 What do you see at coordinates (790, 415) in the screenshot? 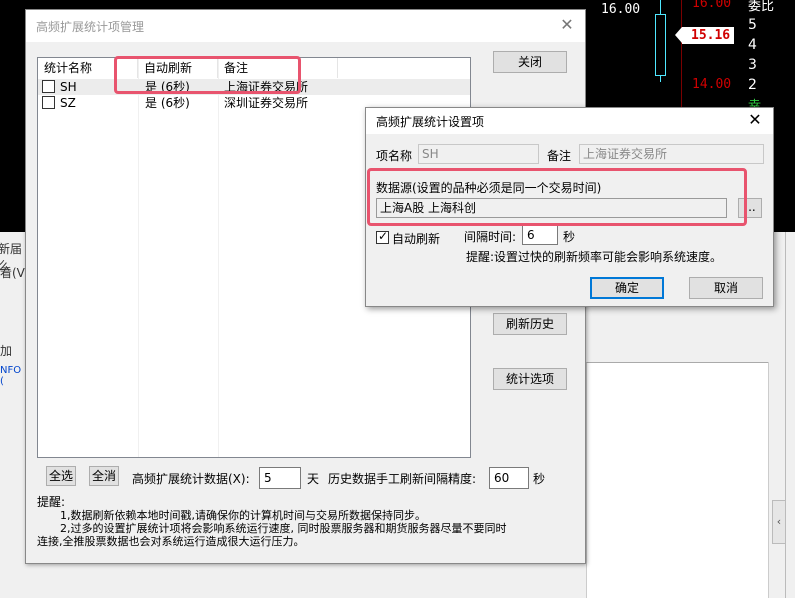
I see `background-edge` at bounding box center [790, 415].